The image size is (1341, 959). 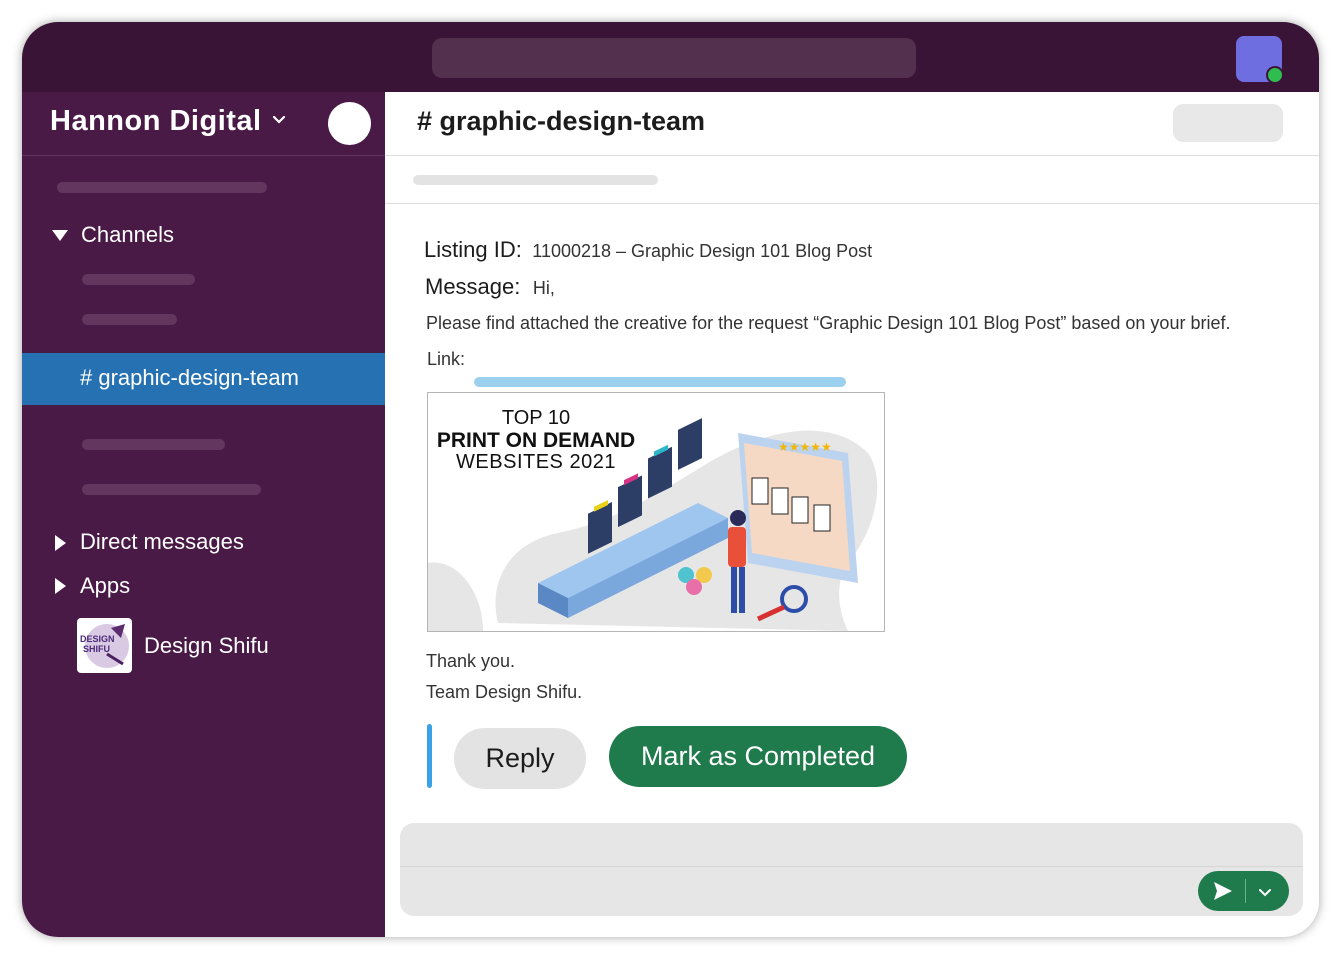 What do you see at coordinates (520, 758) in the screenshot?
I see `reply-button: Reply` at bounding box center [520, 758].